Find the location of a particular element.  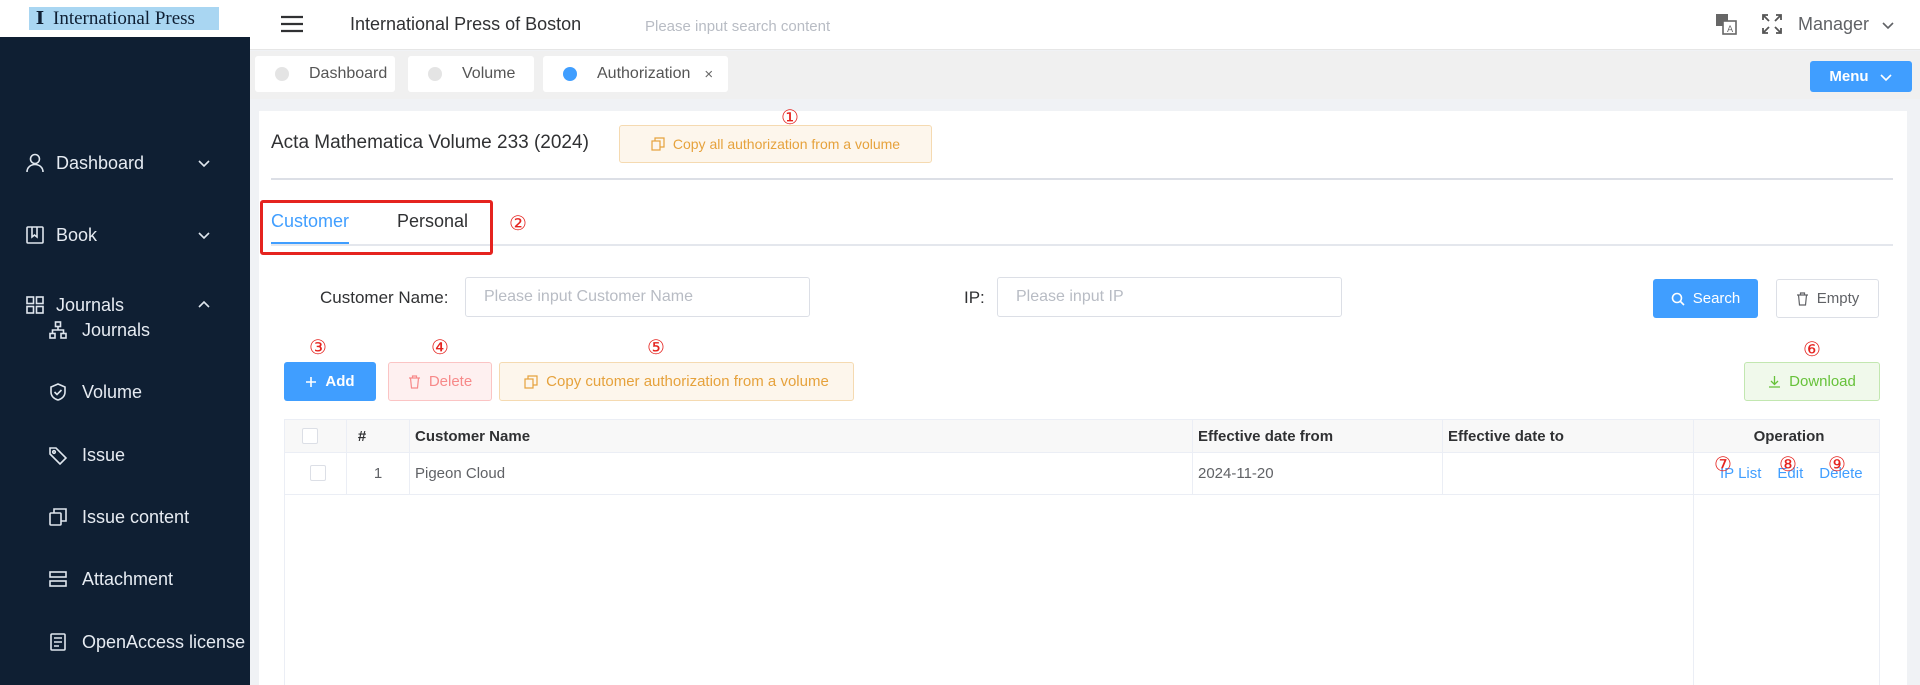

top-header: International Press of Boston A Manager is located at coordinates (1085, 25).